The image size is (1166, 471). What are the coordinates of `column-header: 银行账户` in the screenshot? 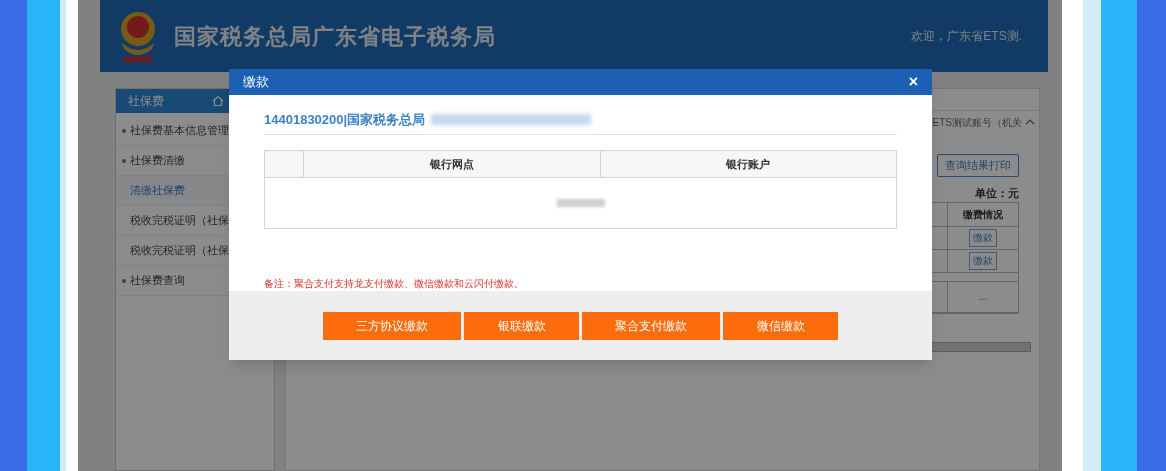 It's located at (748, 165).